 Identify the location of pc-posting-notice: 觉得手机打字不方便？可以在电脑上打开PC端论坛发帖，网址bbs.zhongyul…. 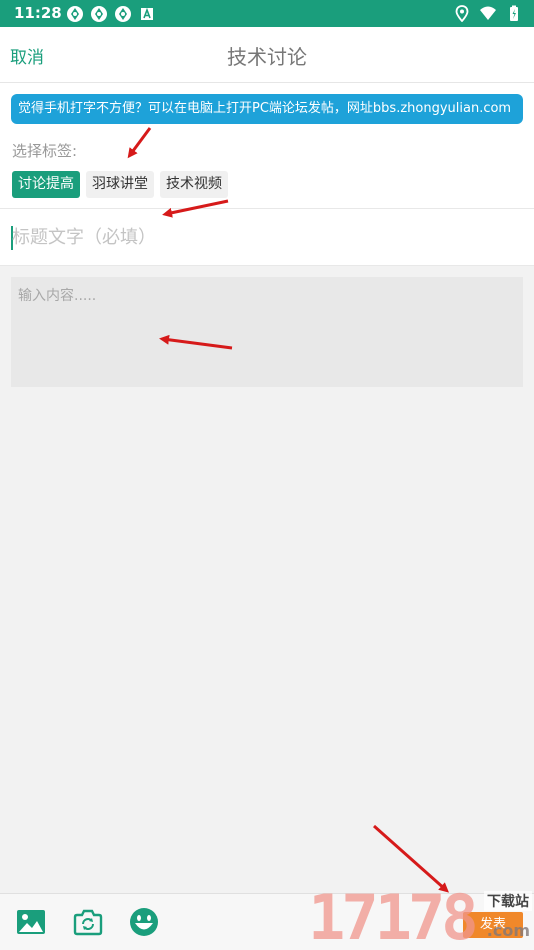
(267, 109).